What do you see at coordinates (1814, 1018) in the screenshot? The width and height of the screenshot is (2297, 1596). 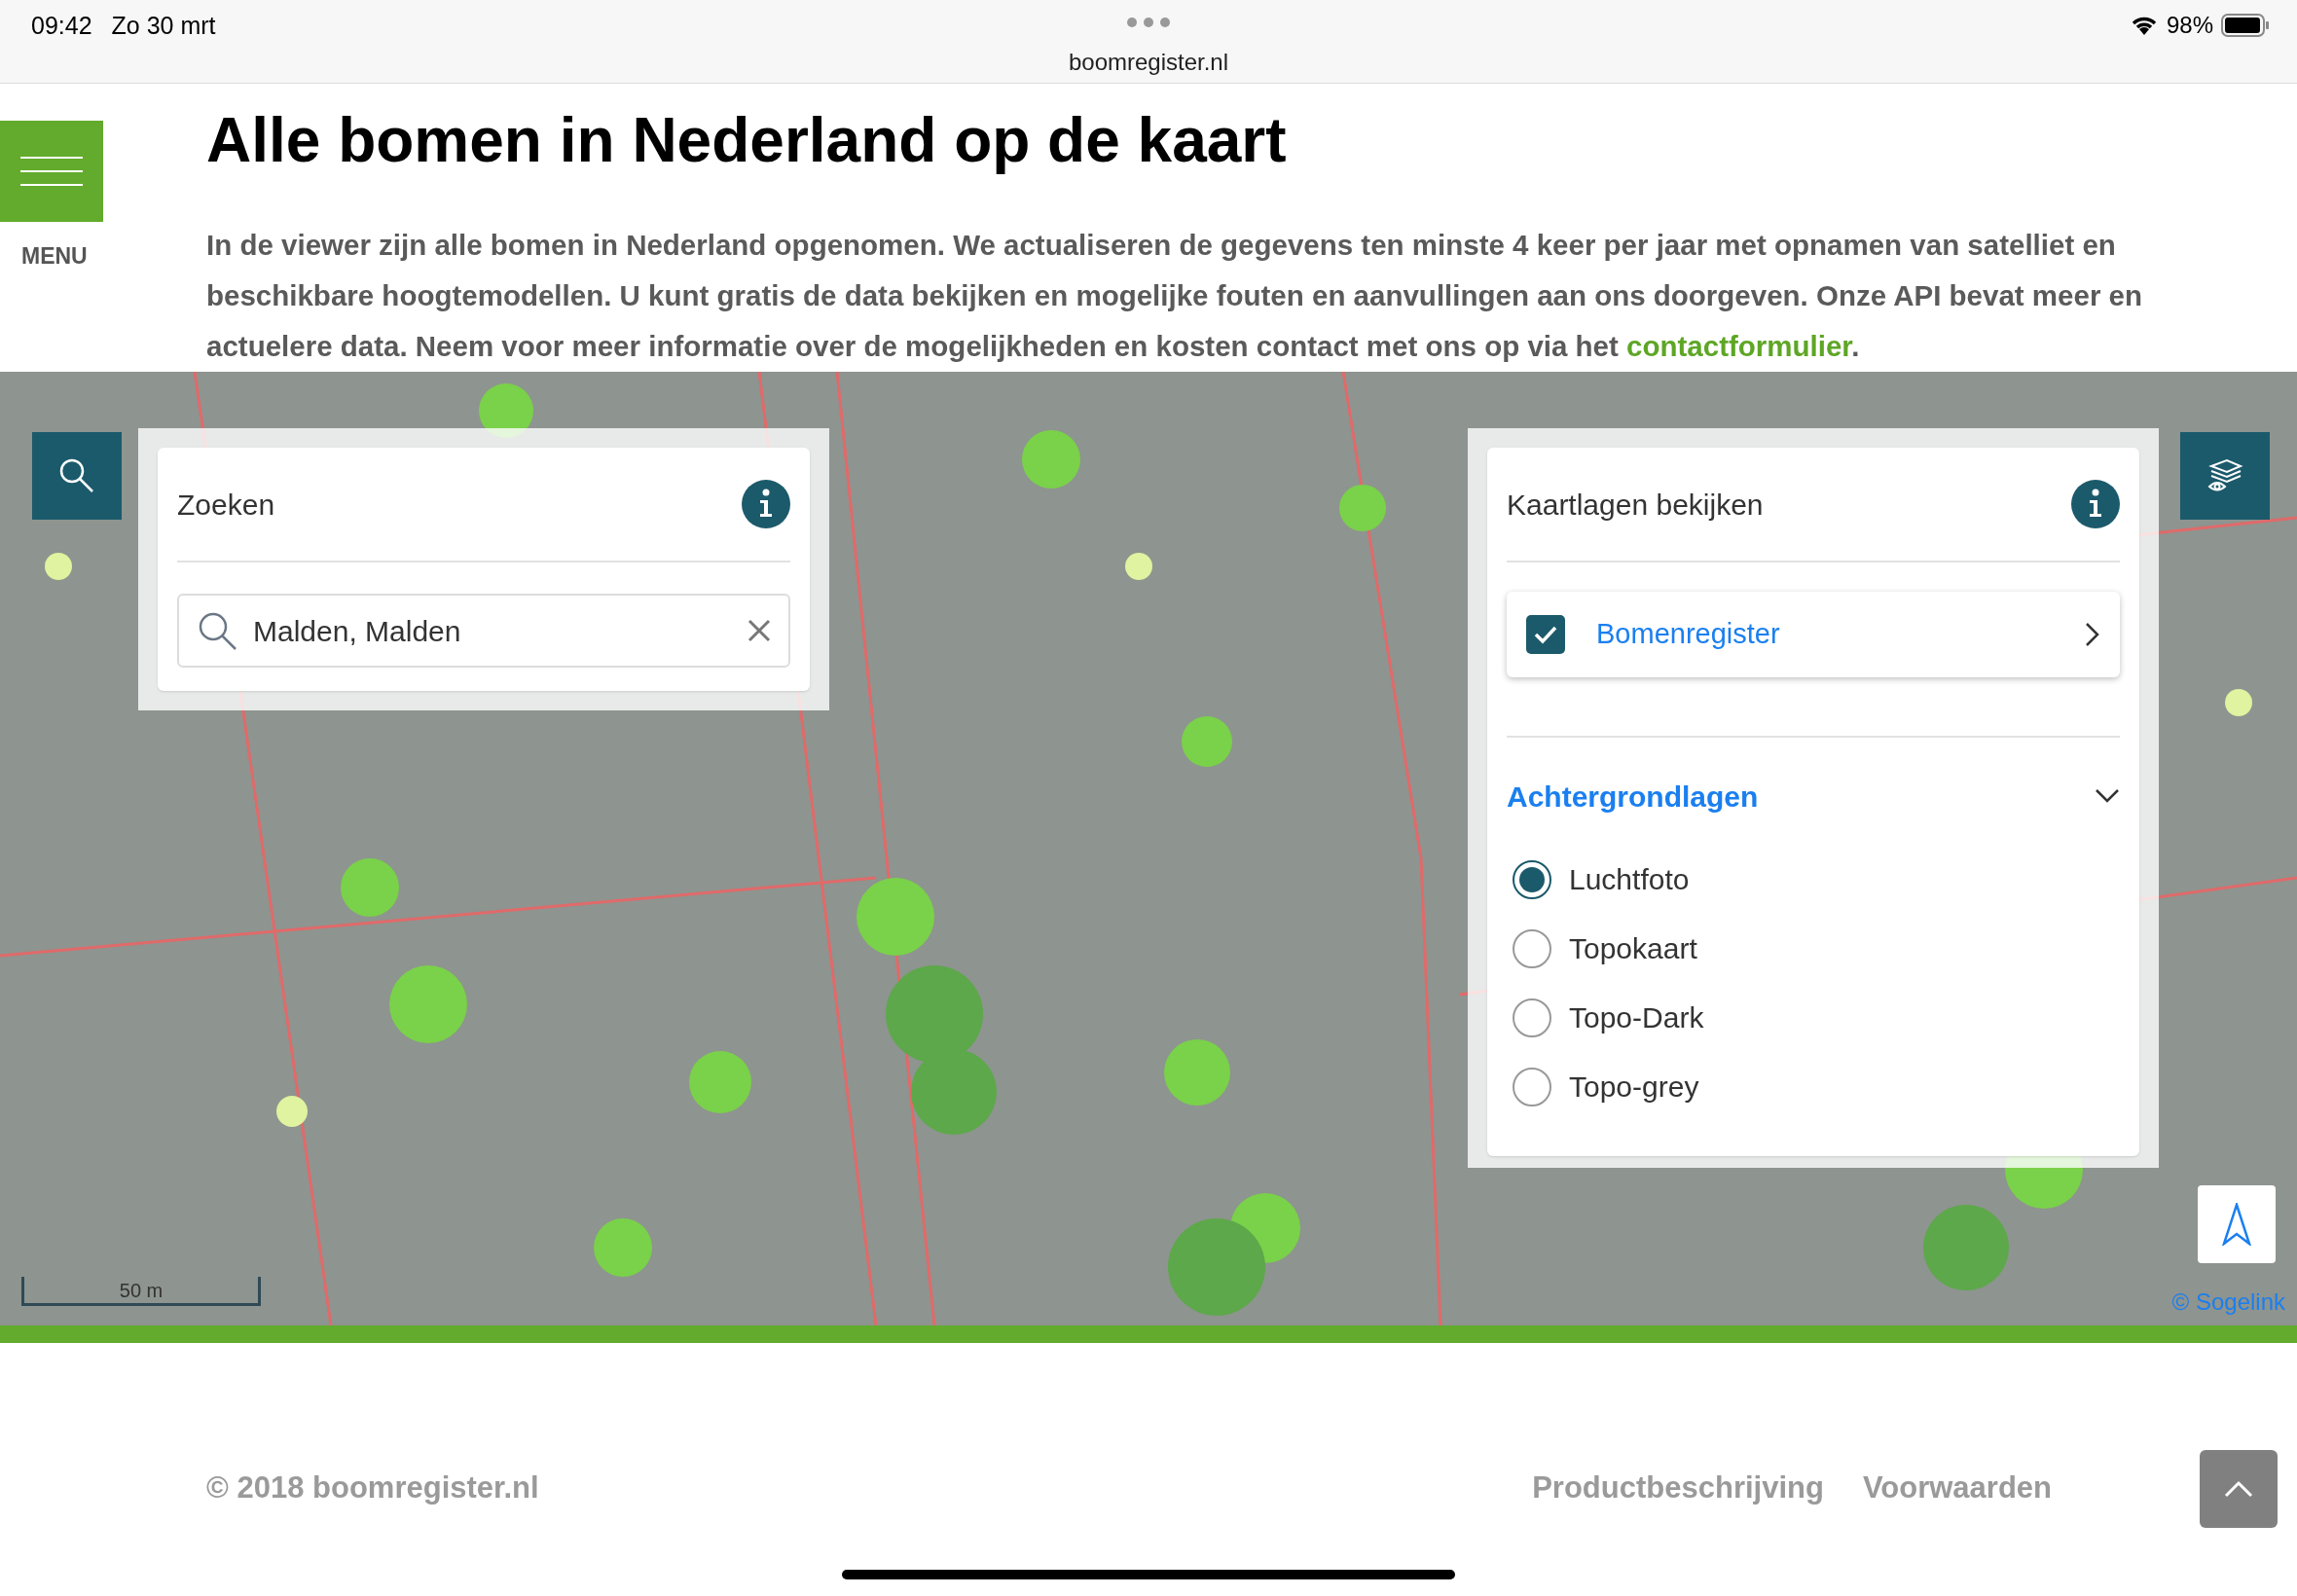 I see `radio-option: Topo-Dark` at bounding box center [1814, 1018].